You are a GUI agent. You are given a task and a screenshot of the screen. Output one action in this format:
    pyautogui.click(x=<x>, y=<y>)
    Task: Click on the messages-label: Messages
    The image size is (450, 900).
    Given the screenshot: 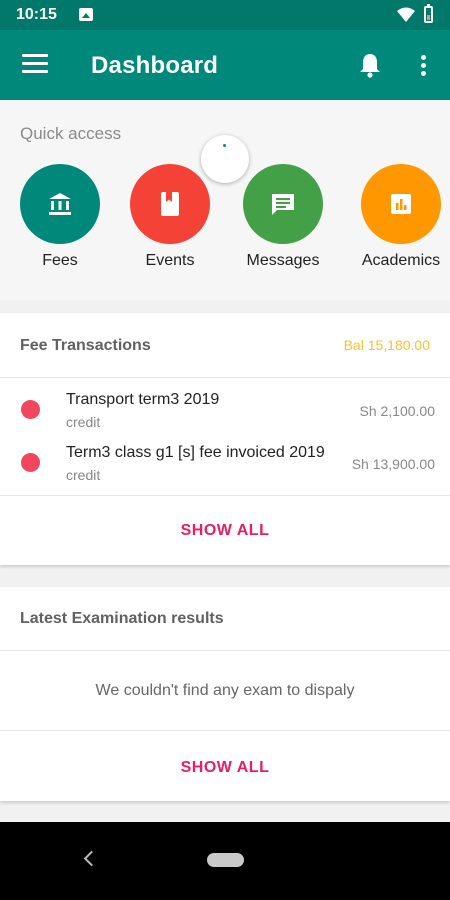 What is the action you would take?
    pyautogui.click(x=283, y=260)
    